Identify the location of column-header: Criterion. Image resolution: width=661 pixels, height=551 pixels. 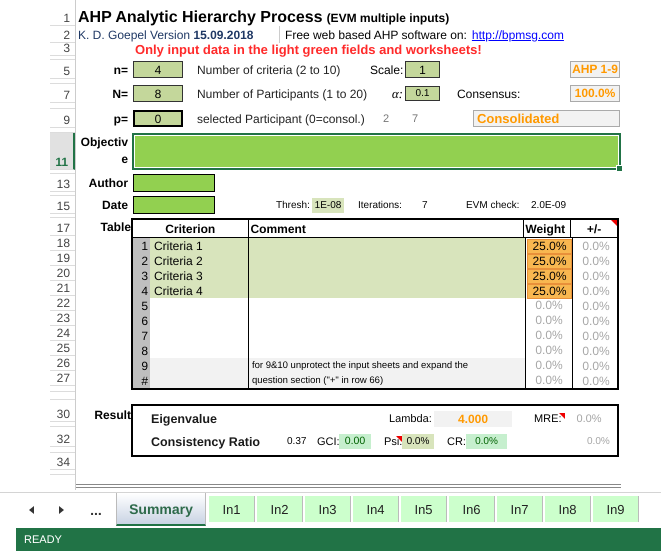
(190, 229).